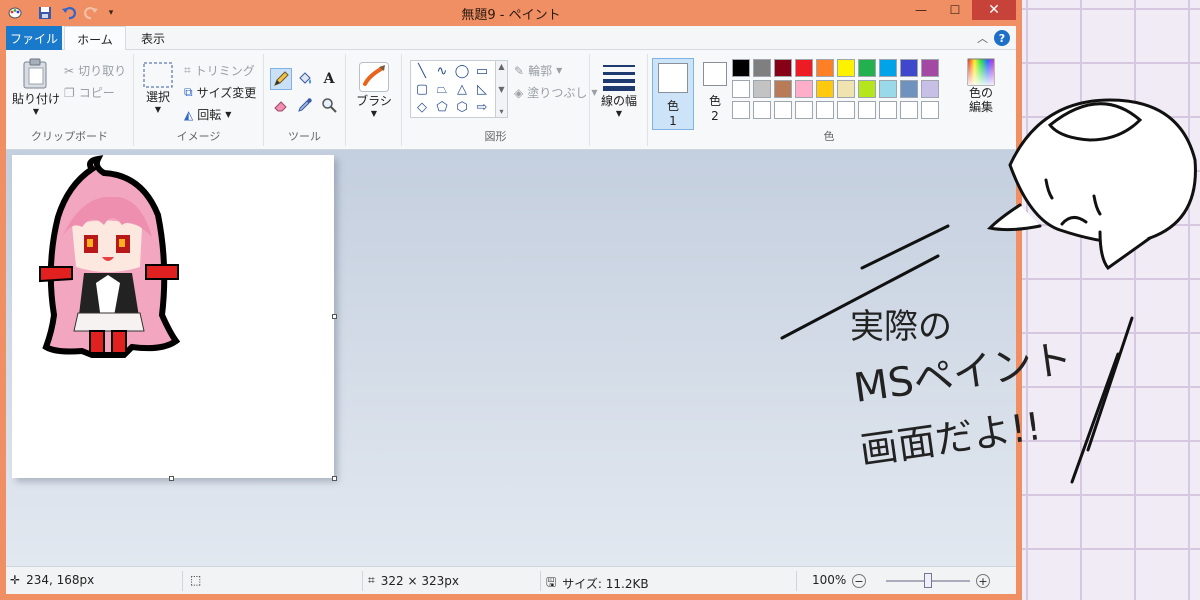 This screenshot has height=600, width=1200. What do you see at coordinates (374, 90) in the screenshot?
I see `brushes-button: ブラシ ▼` at bounding box center [374, 90].